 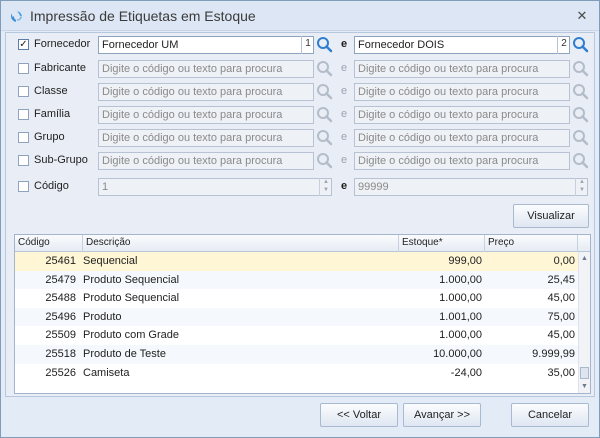 What do you see at coordinates (531, 243) in the screenshot?
I see `column-header-preco: Preço` at bounding box center [531, 243].